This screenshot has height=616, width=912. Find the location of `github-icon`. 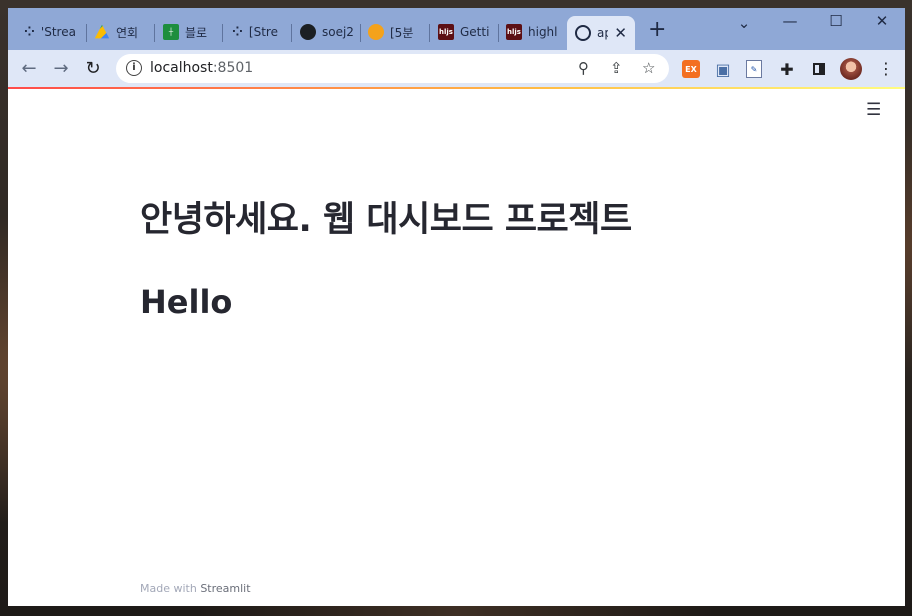

github-icon is located at coordinates (308, 32).